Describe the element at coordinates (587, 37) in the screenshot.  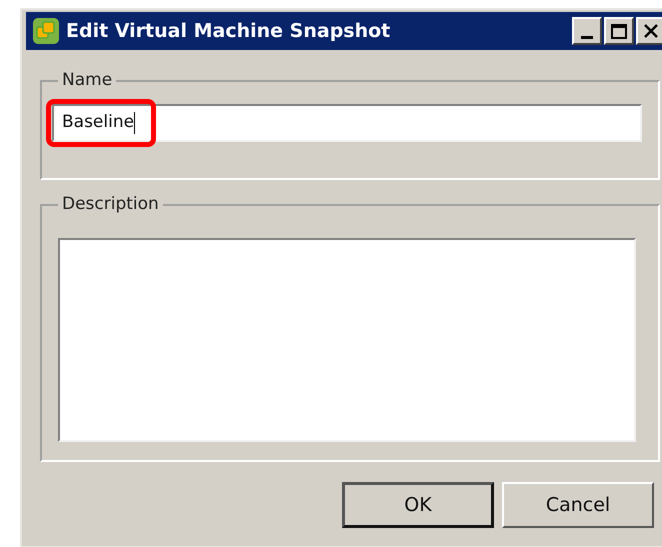
I see `minimize-icon` at that location.